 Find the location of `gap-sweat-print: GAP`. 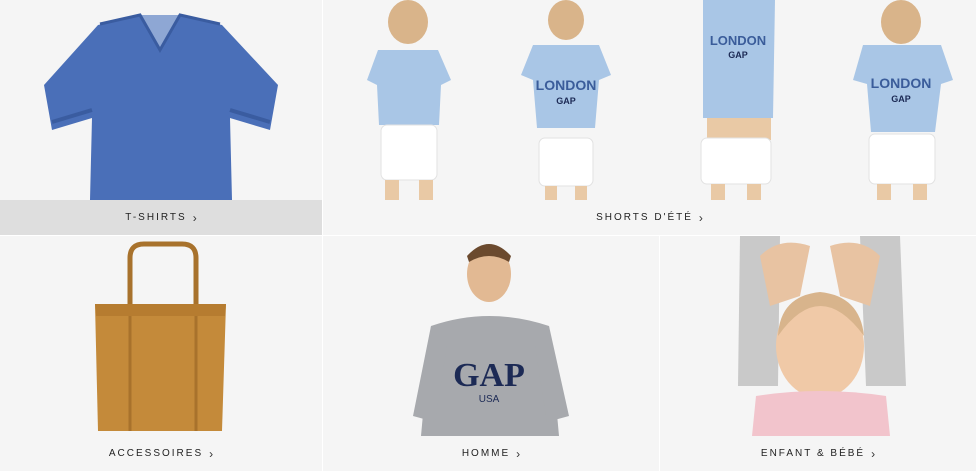

gap-sweat-print: GAP is located at coordinates (489, 375).